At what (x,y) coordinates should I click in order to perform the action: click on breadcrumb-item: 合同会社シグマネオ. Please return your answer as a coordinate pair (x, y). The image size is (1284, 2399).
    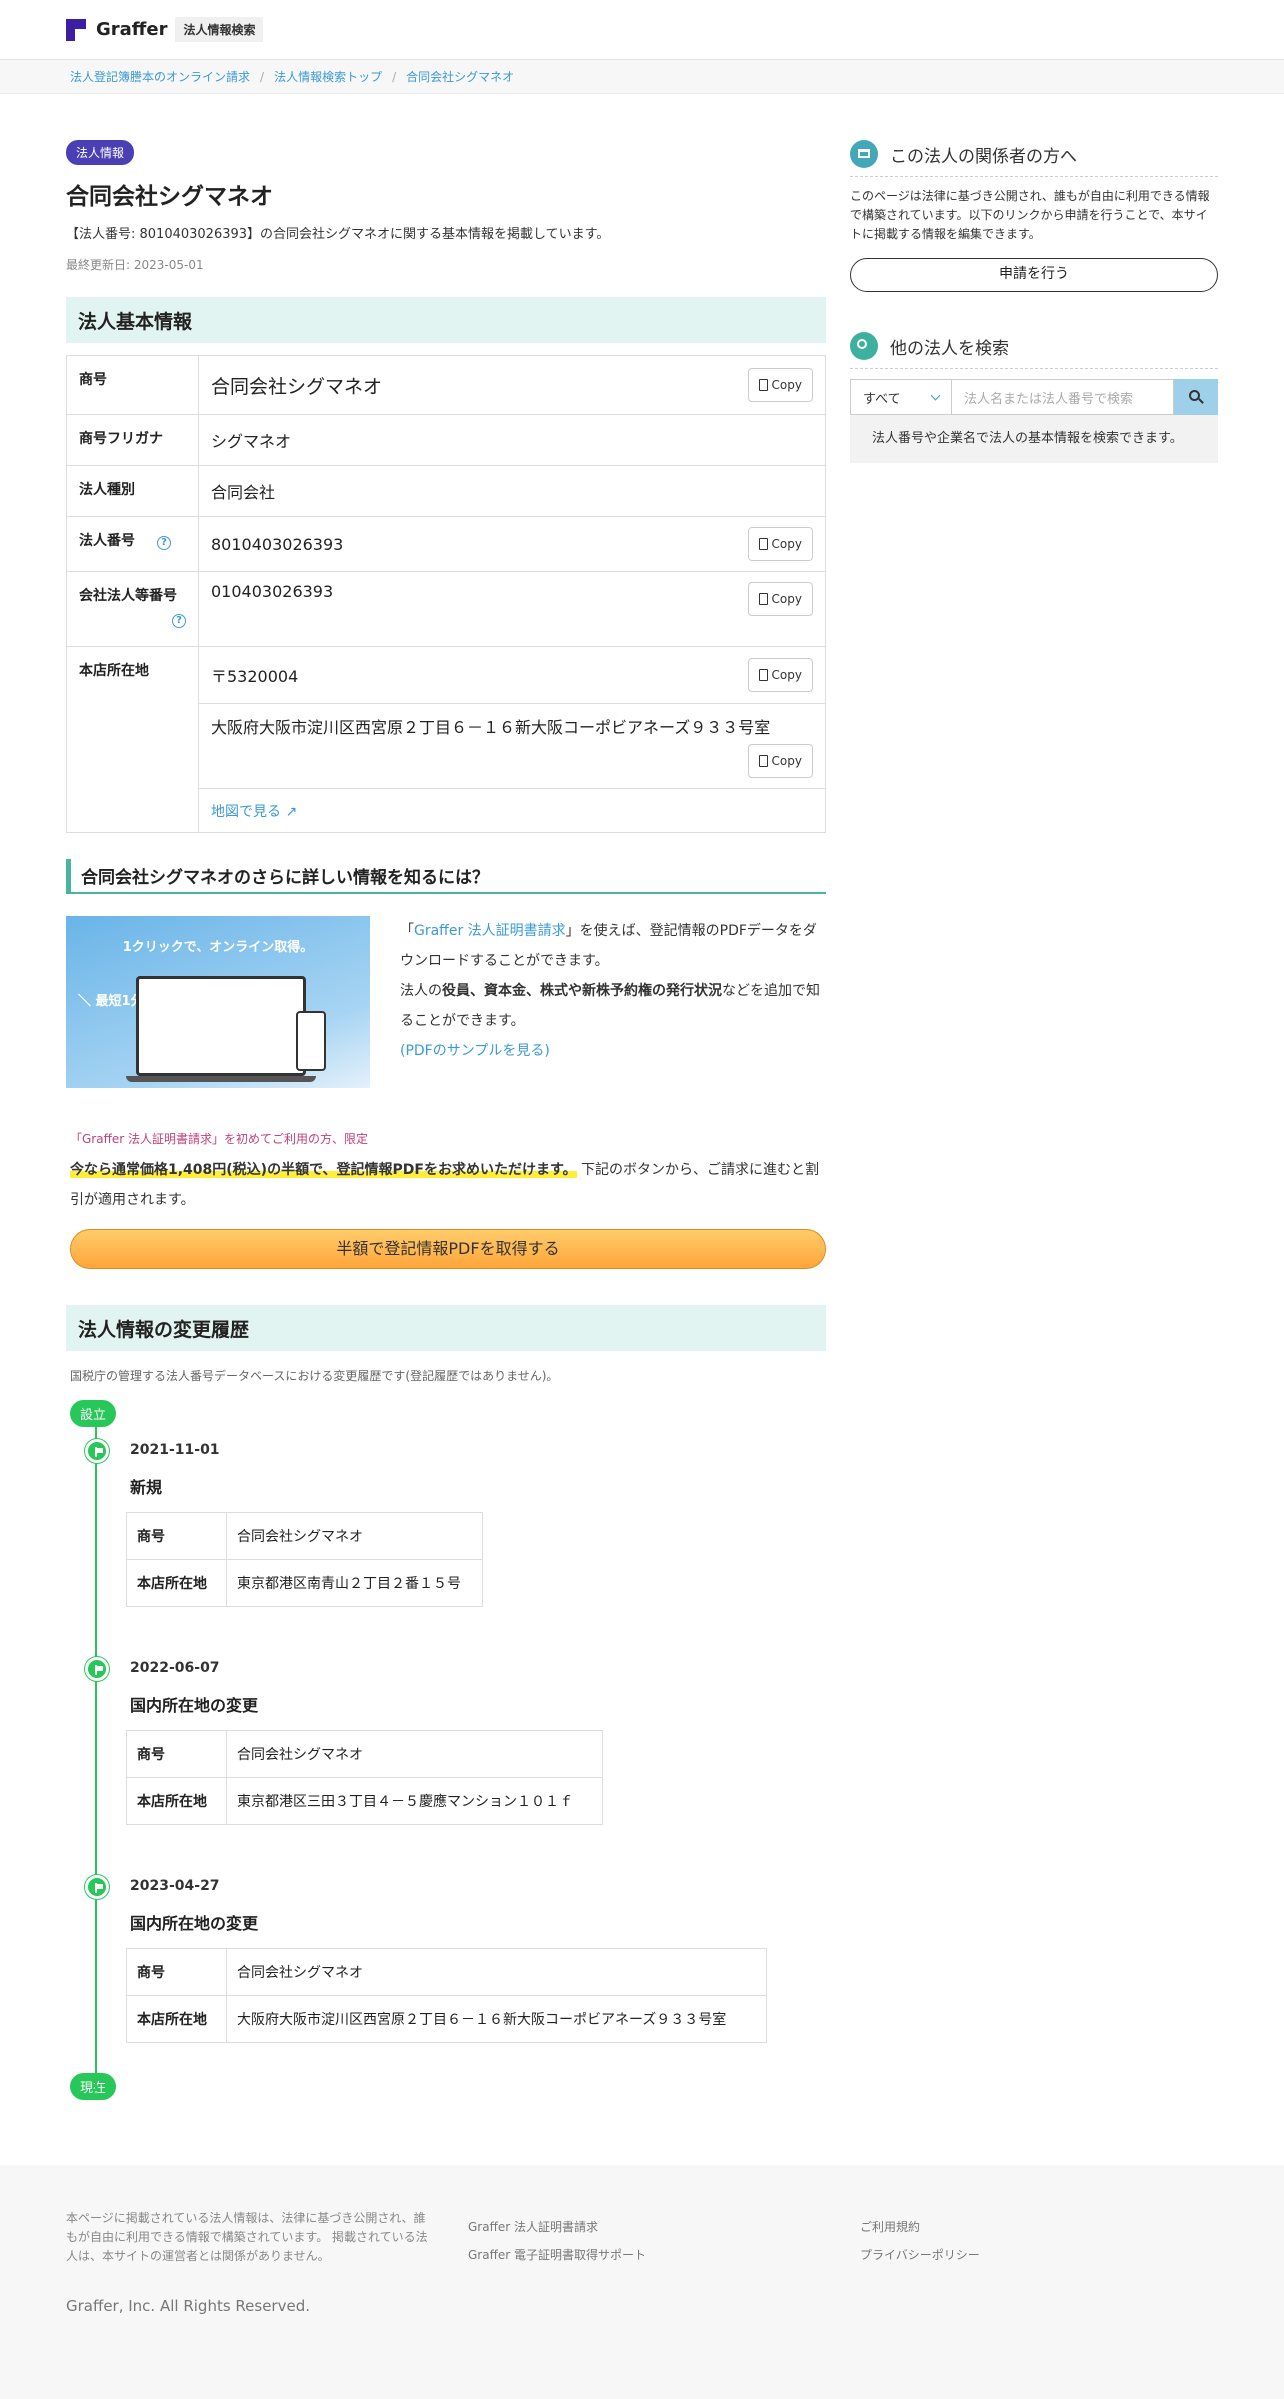
    Looking at the image, I should click on (460, 76).